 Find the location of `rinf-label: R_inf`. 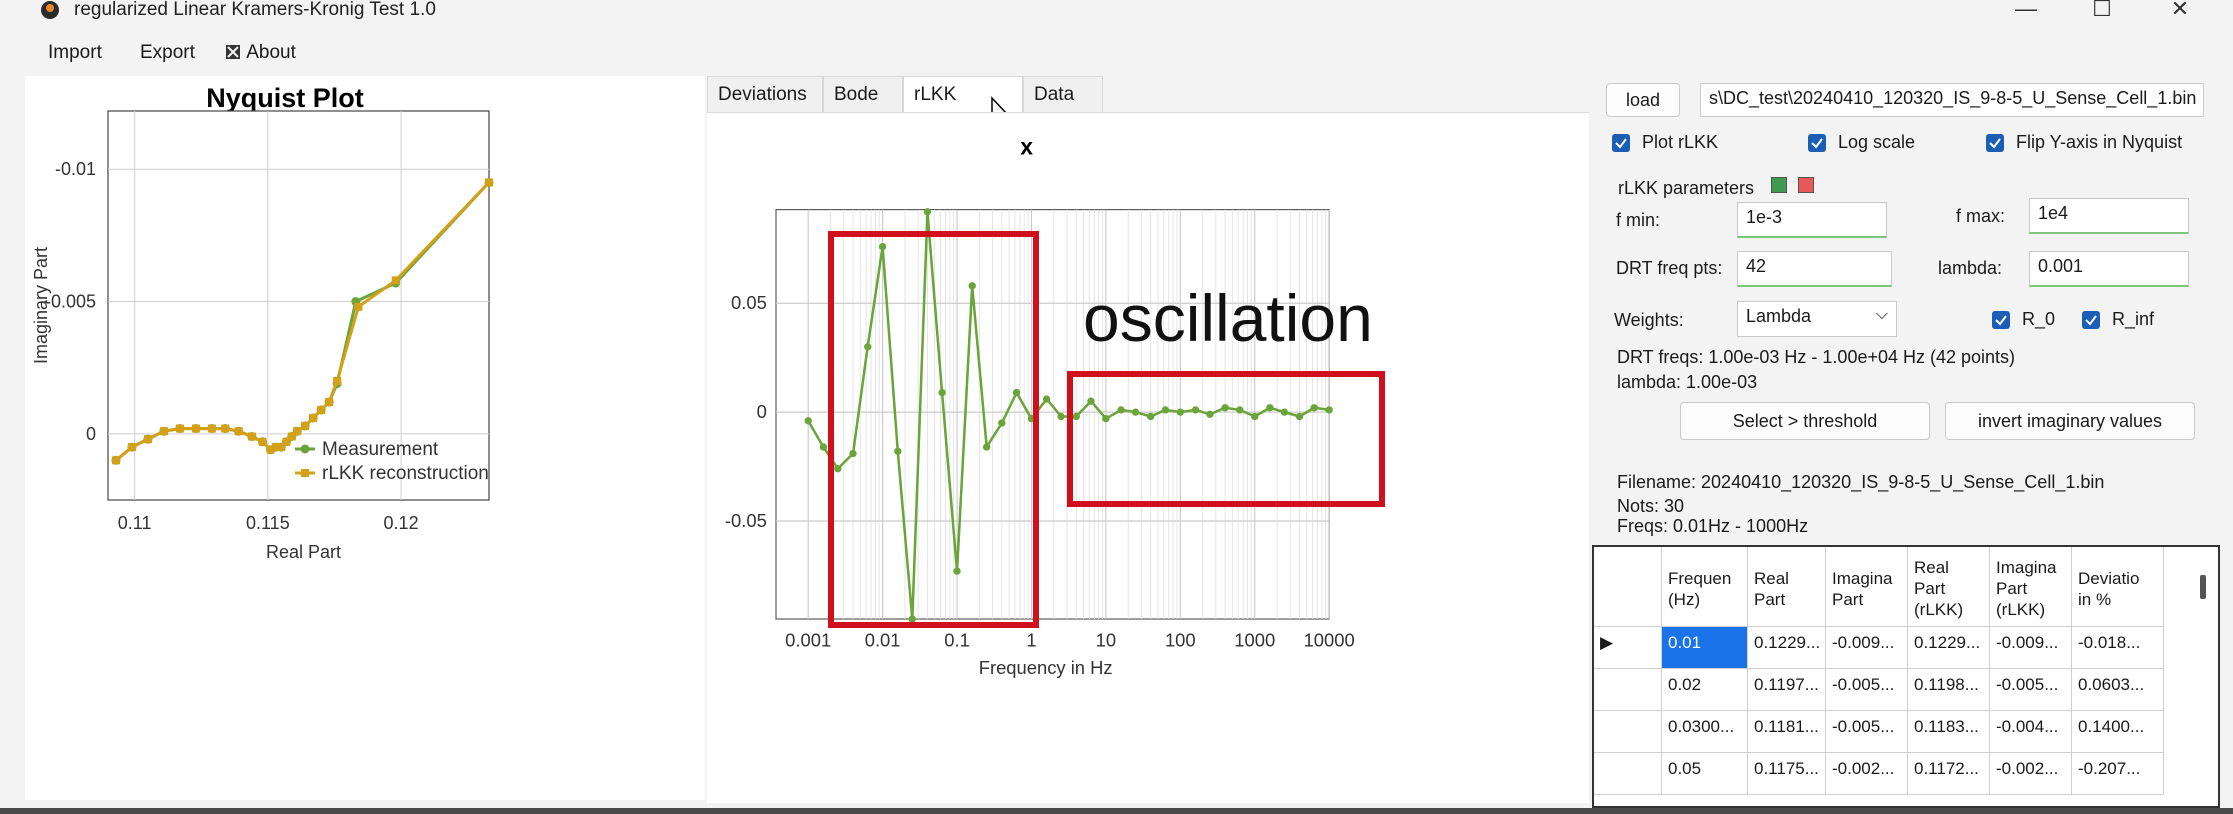

rinf-label: R_inf is located at coordinates (2133, 319).